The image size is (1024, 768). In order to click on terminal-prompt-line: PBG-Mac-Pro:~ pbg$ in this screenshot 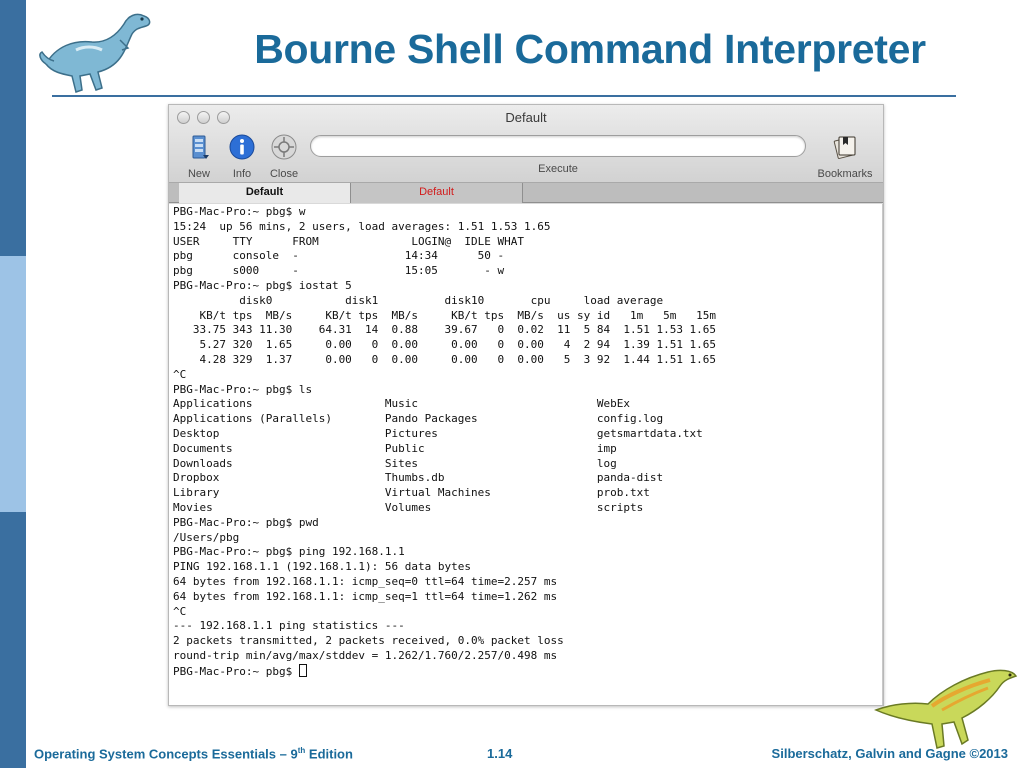, I will do `click(526, 671)`.